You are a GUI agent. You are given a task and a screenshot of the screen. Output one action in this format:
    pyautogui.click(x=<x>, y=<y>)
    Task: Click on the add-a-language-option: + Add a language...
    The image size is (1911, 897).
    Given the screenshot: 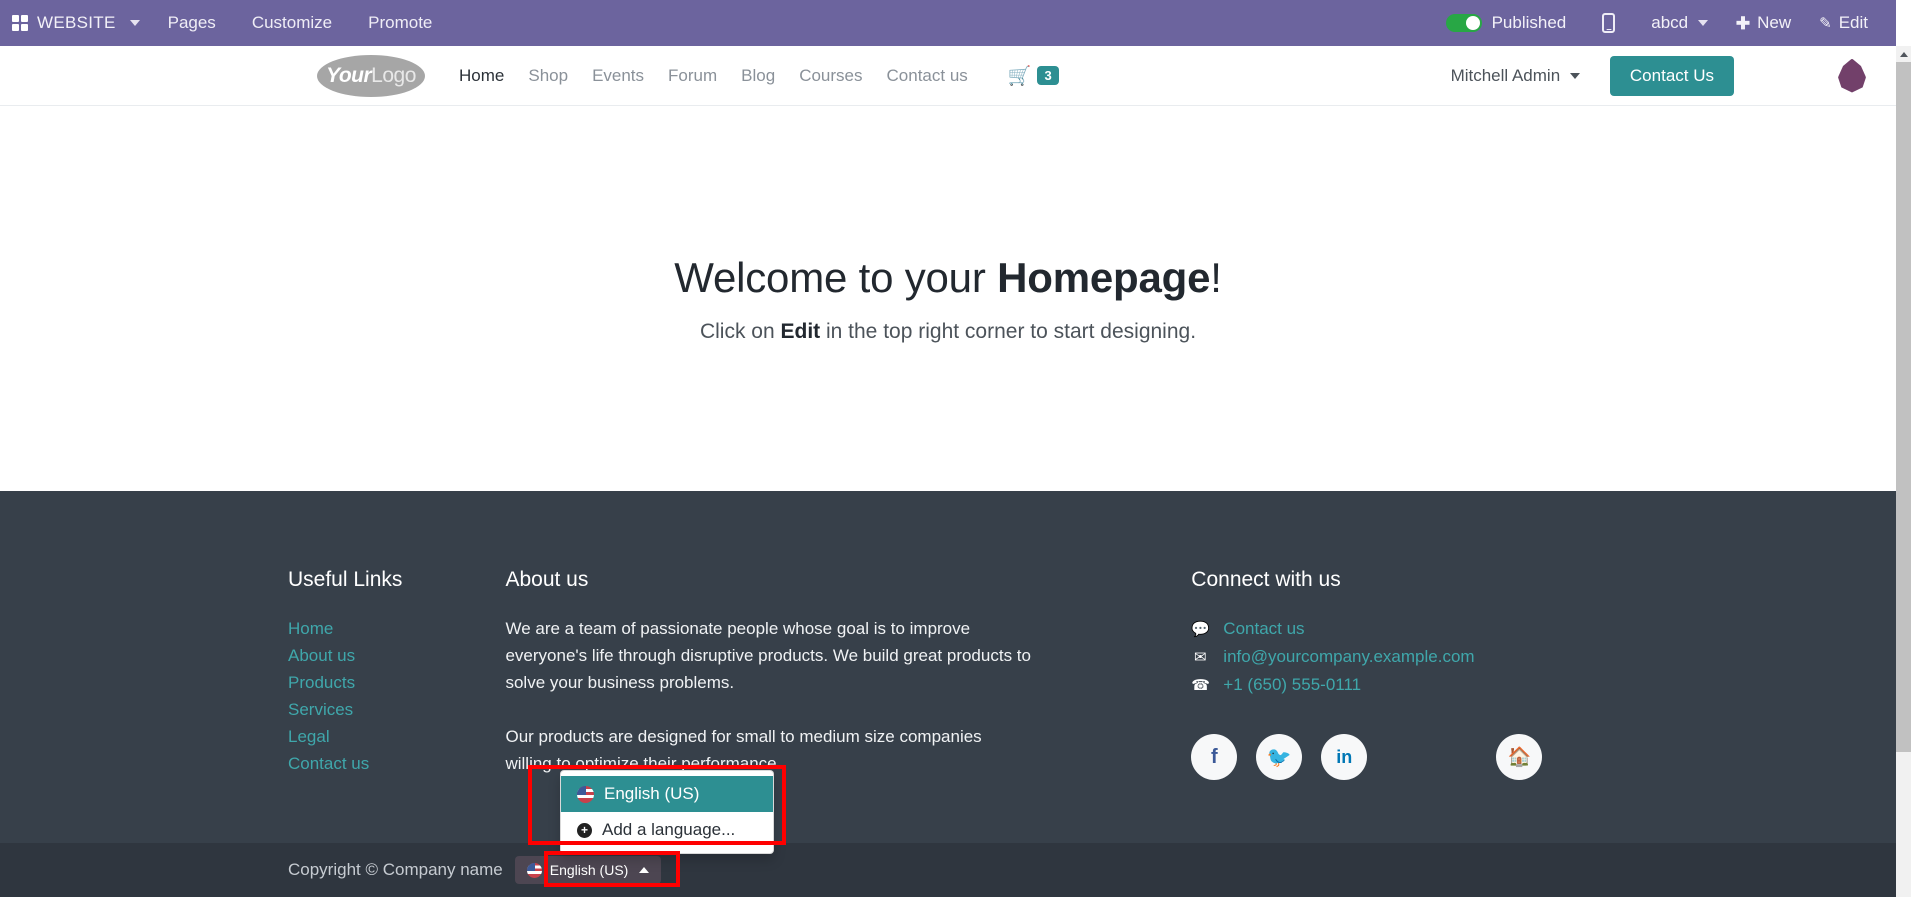 What is the action you would take?
    pyautogui.click(x=667, y=830)
    